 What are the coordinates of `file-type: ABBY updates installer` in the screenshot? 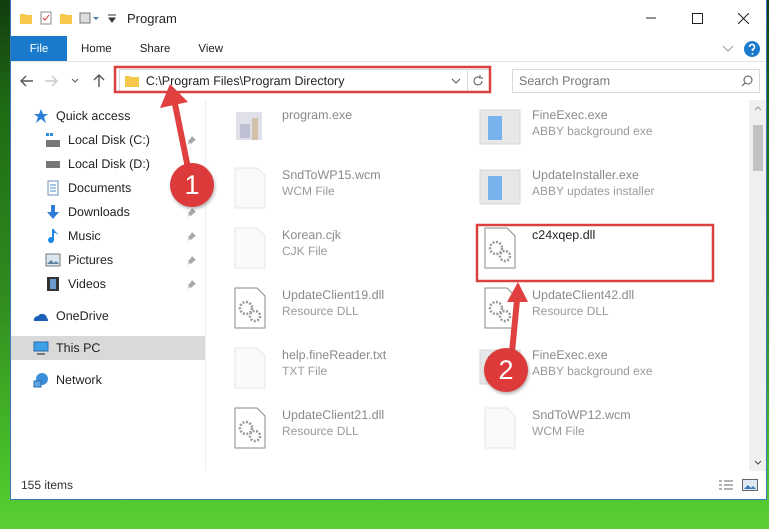 It's located at (593, 191).